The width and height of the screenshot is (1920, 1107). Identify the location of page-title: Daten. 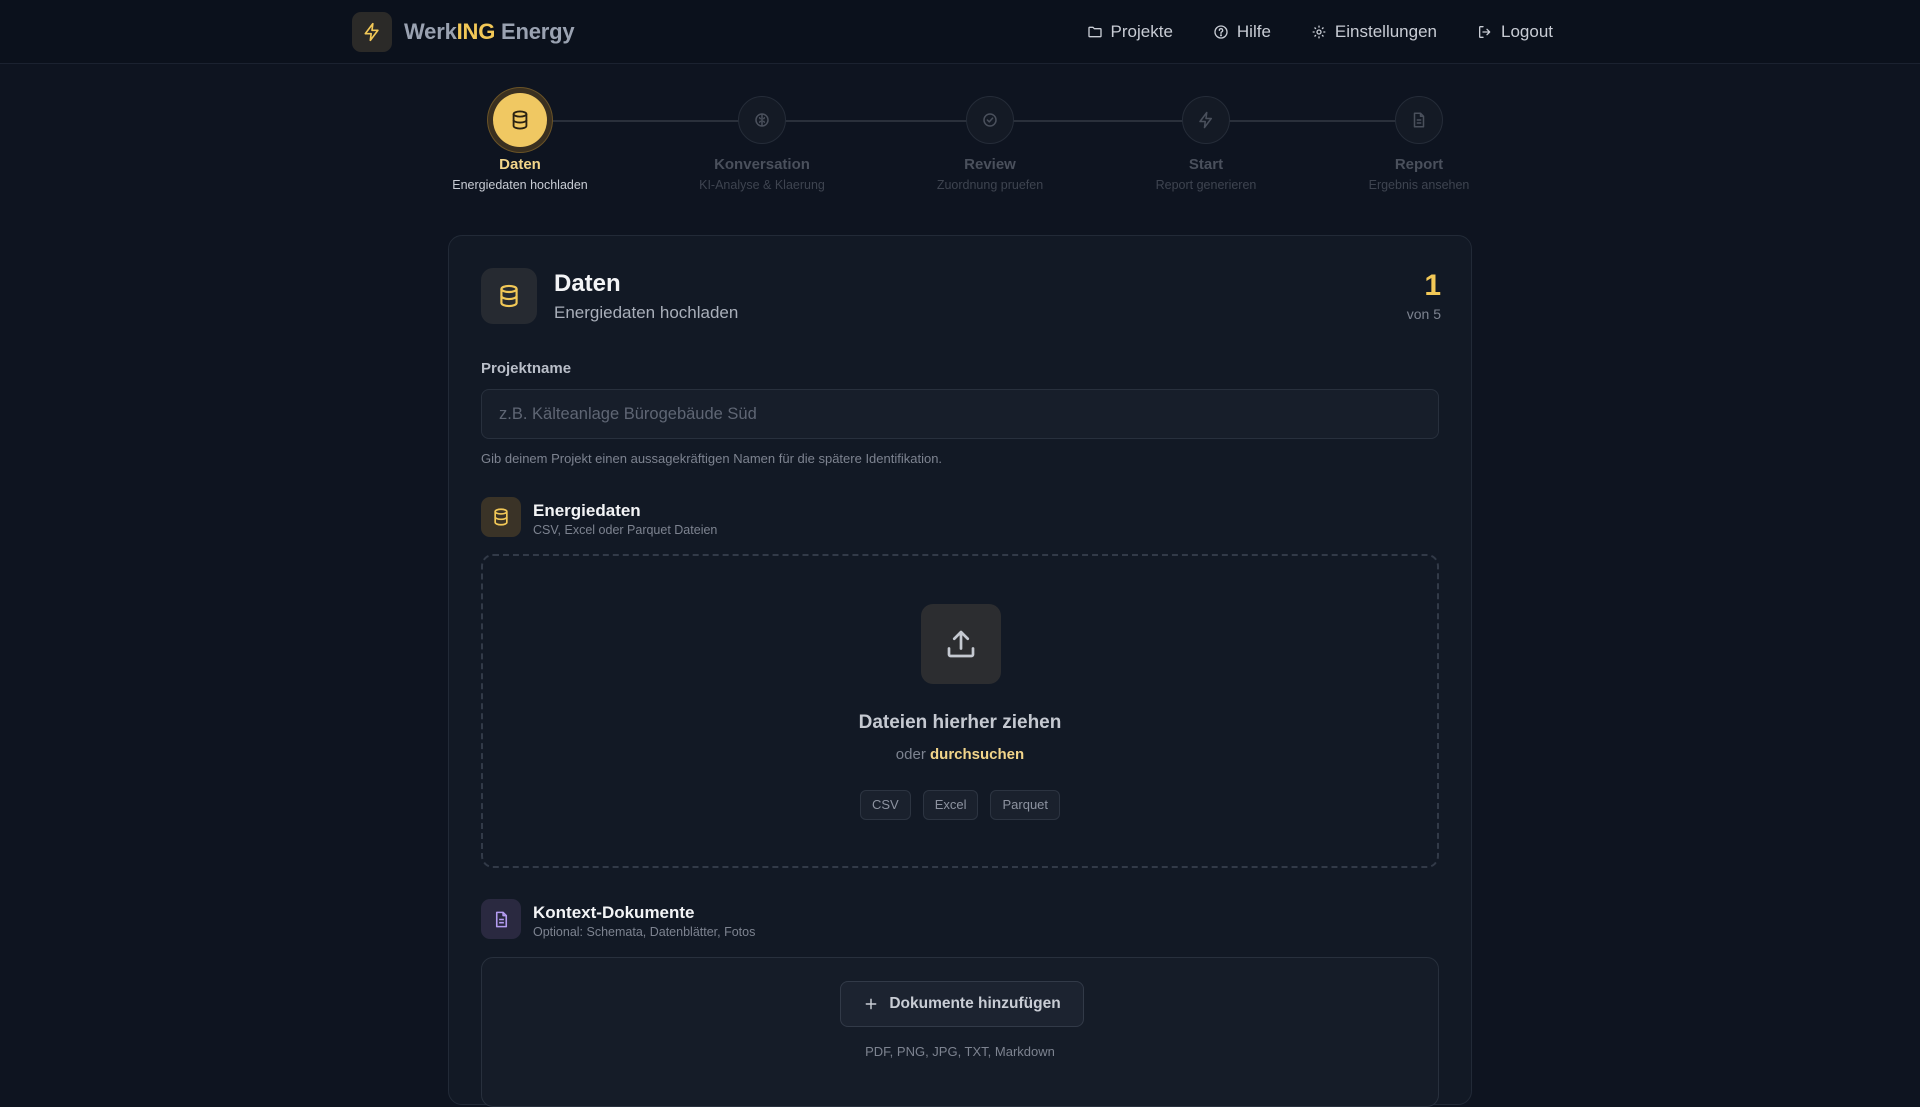
(587, 283).